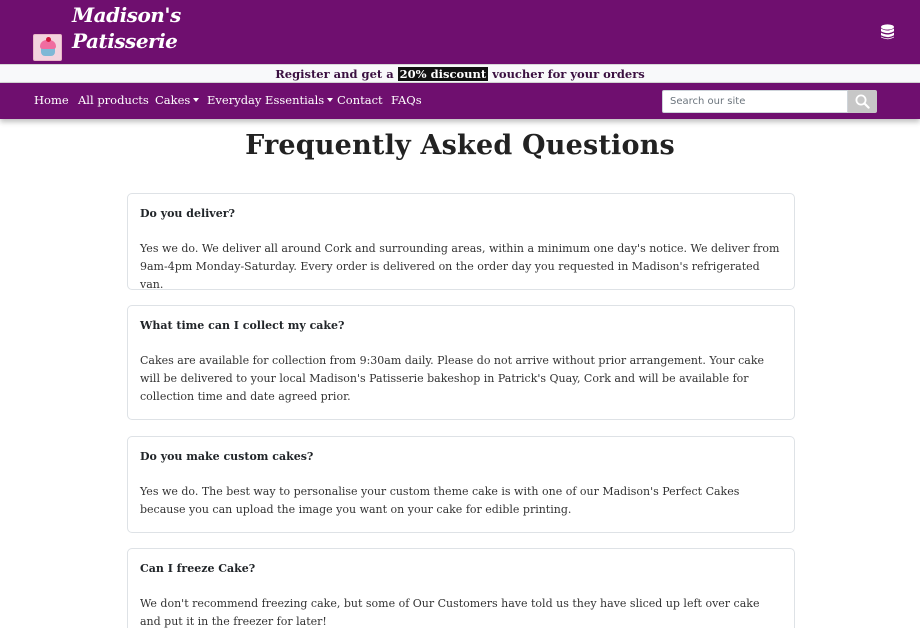 The image size is (920, 628). I want to click on search-icon, so click(862, 101).